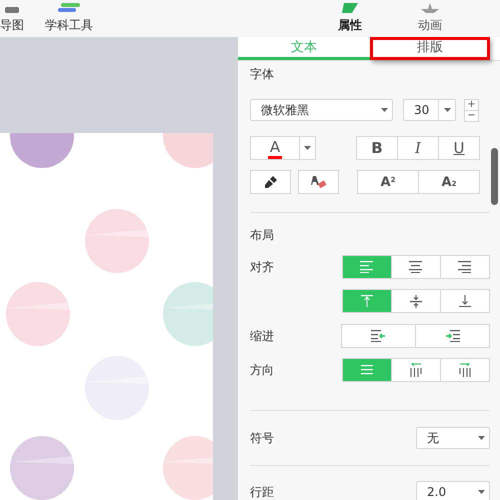 The image size is (500, 500). What do you see at coordinates (262, 267) in the screenshot?
I see `row-label: 对齐` at bounding box center [262, 267].